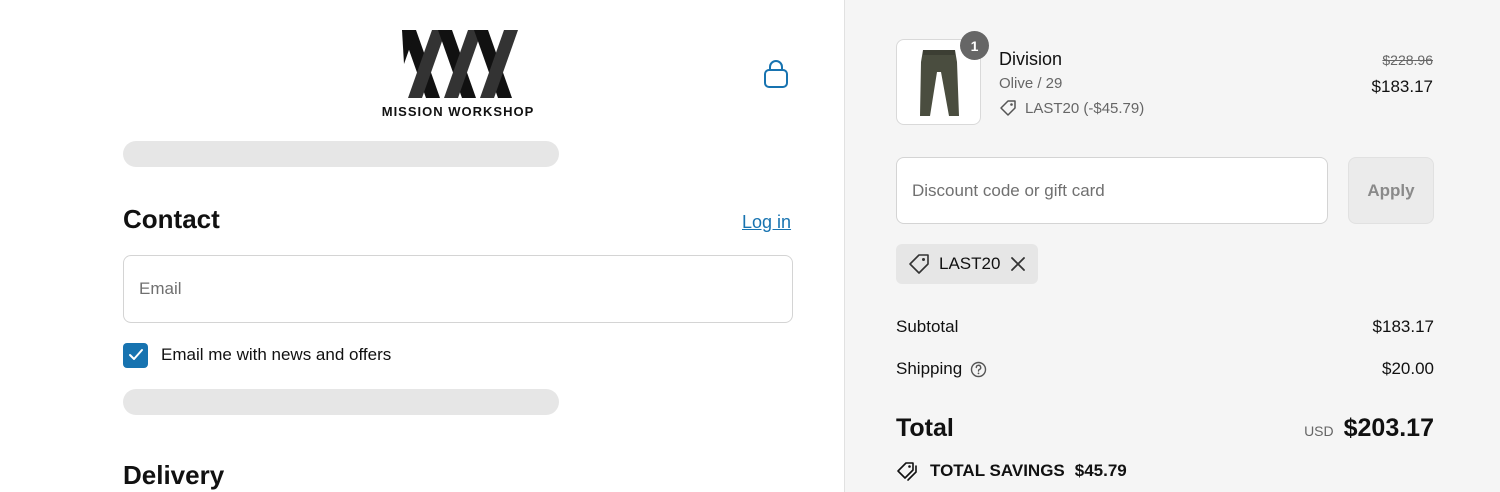 Image resolution: width=1500 pixels, height=492 pixels. I want to click on product-variant: Olive / 29, so click(1031, 83).